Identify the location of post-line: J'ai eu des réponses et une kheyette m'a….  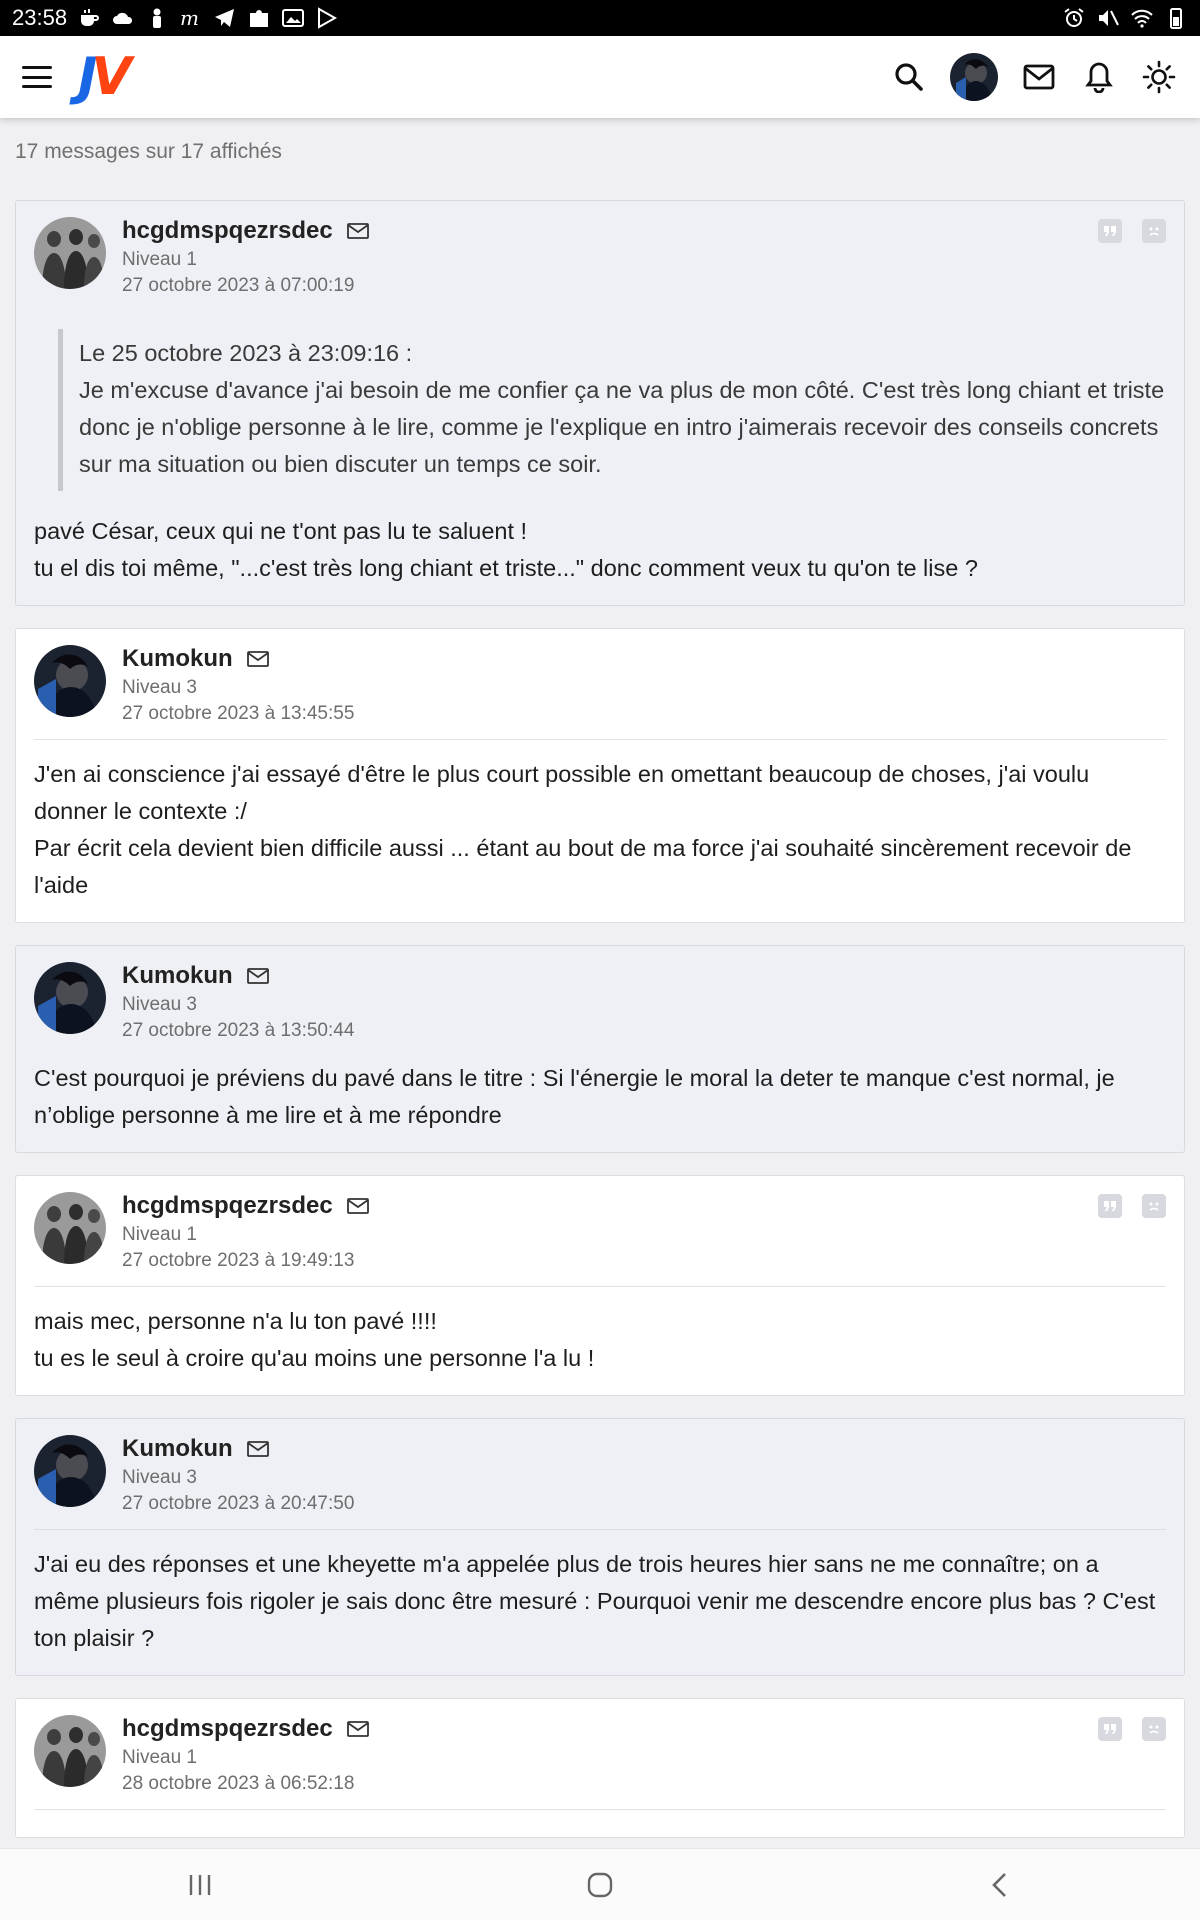
(595, 1601).